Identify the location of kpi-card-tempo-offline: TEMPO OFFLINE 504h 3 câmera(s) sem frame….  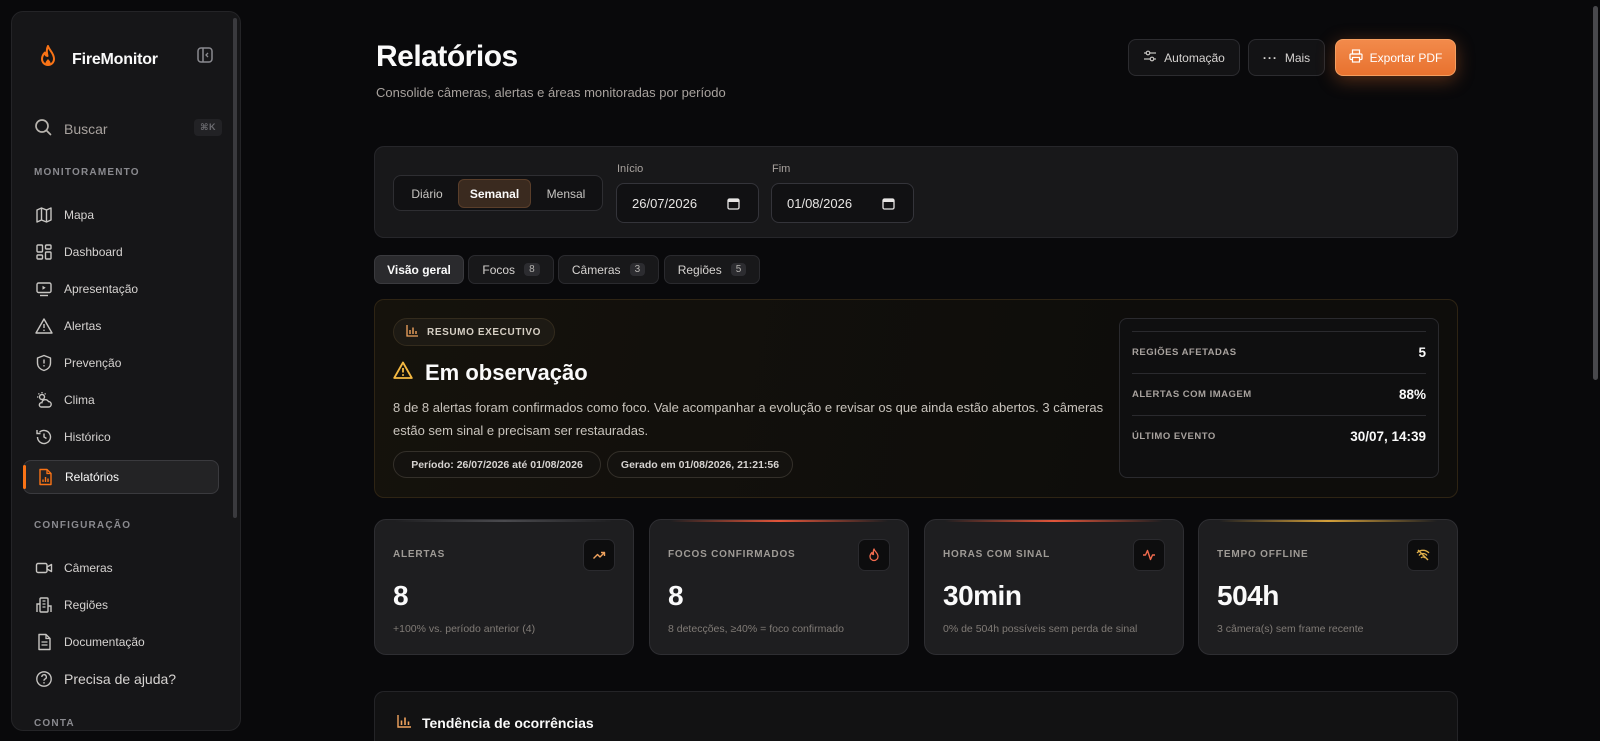
(1328, 587).